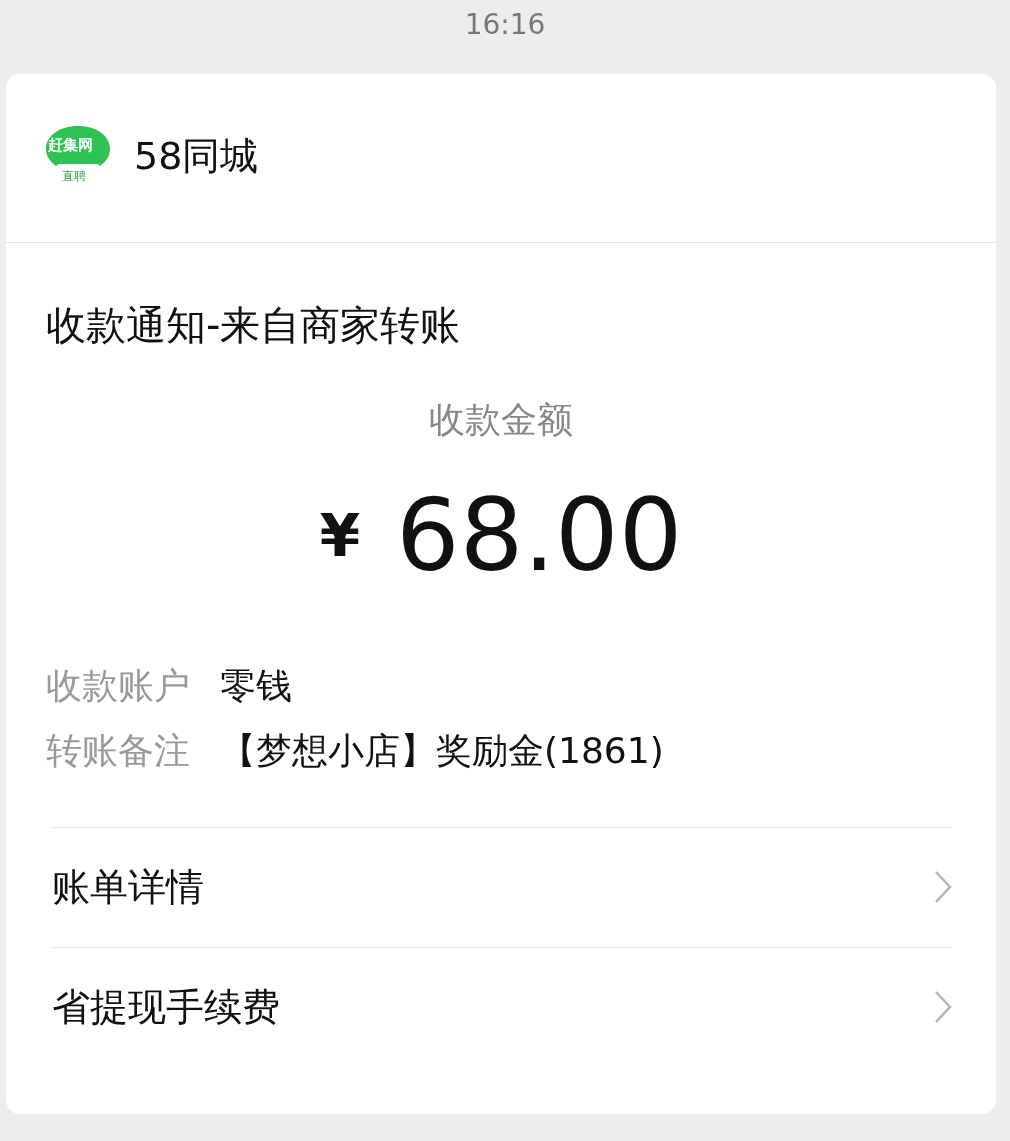  What do you see at coordinates (118, 750) in the screenshot?
I see `detail-label: 转账备注` at bounding box center [118, 750].